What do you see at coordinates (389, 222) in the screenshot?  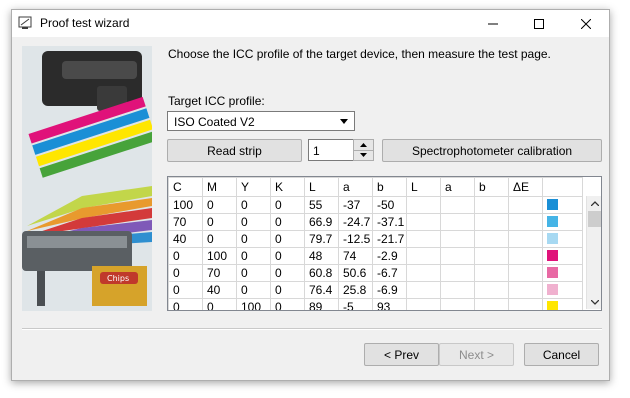 I see `table-cell: -37.1` at bounding box center [389, 222].